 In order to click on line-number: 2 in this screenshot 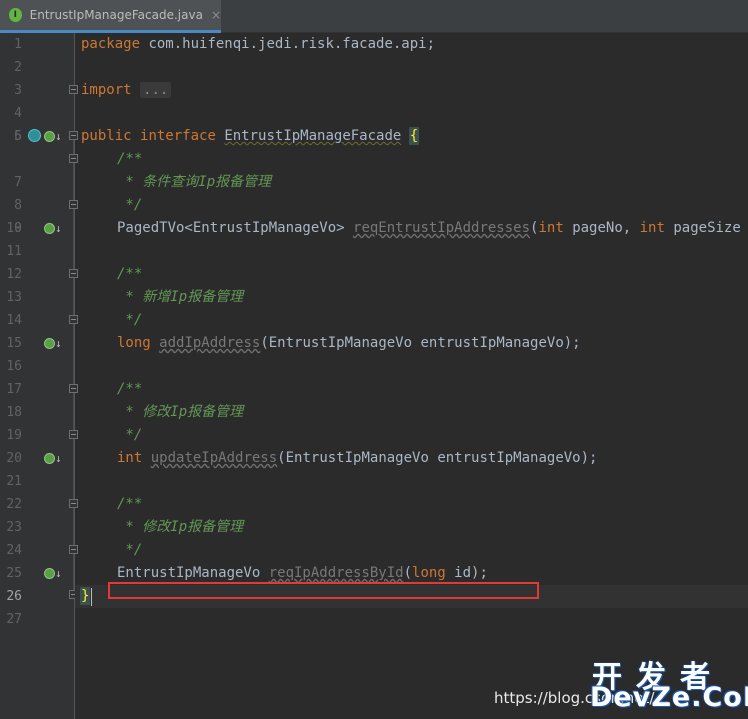, I will do `click(18, 67)`.